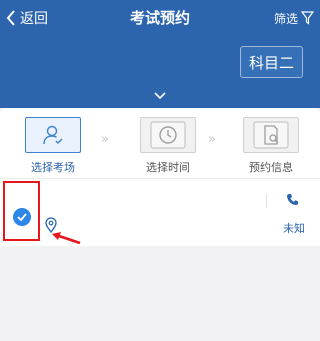 Image resolution: width=320 pixels, height=341 pixels. I want to click on user-check-icon, so click(53, 135).